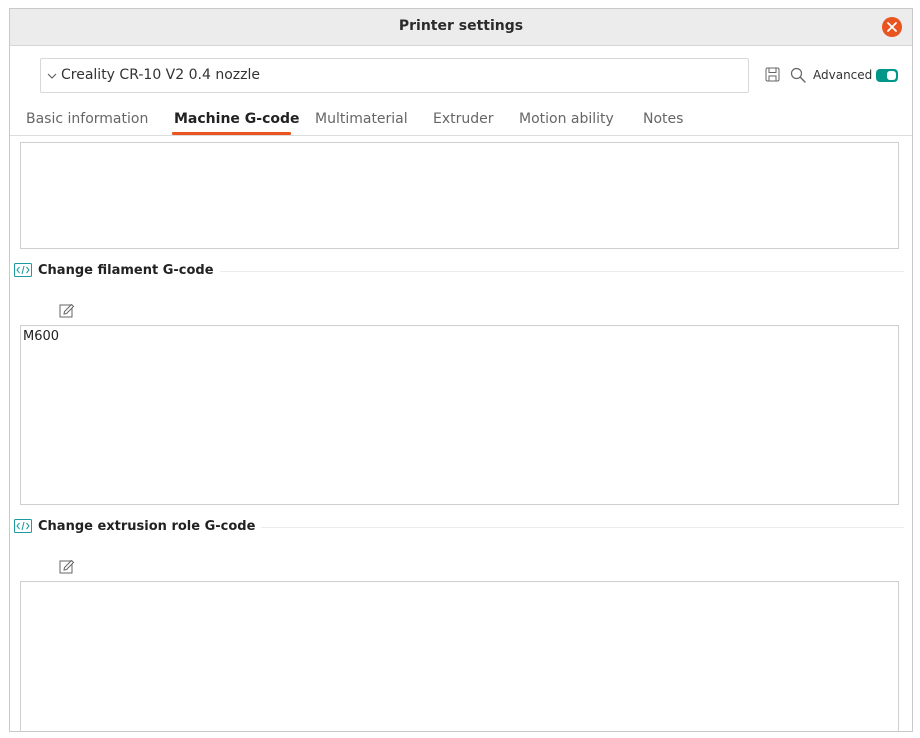 Image resolution: width=920 pixels, height=738 pixels. What do you see at coordinates (459, 528) in the screenshot?
I see `change-extrusion-role-gcode-header: Change extrusion role G-code` at bounding box center [459, 528].